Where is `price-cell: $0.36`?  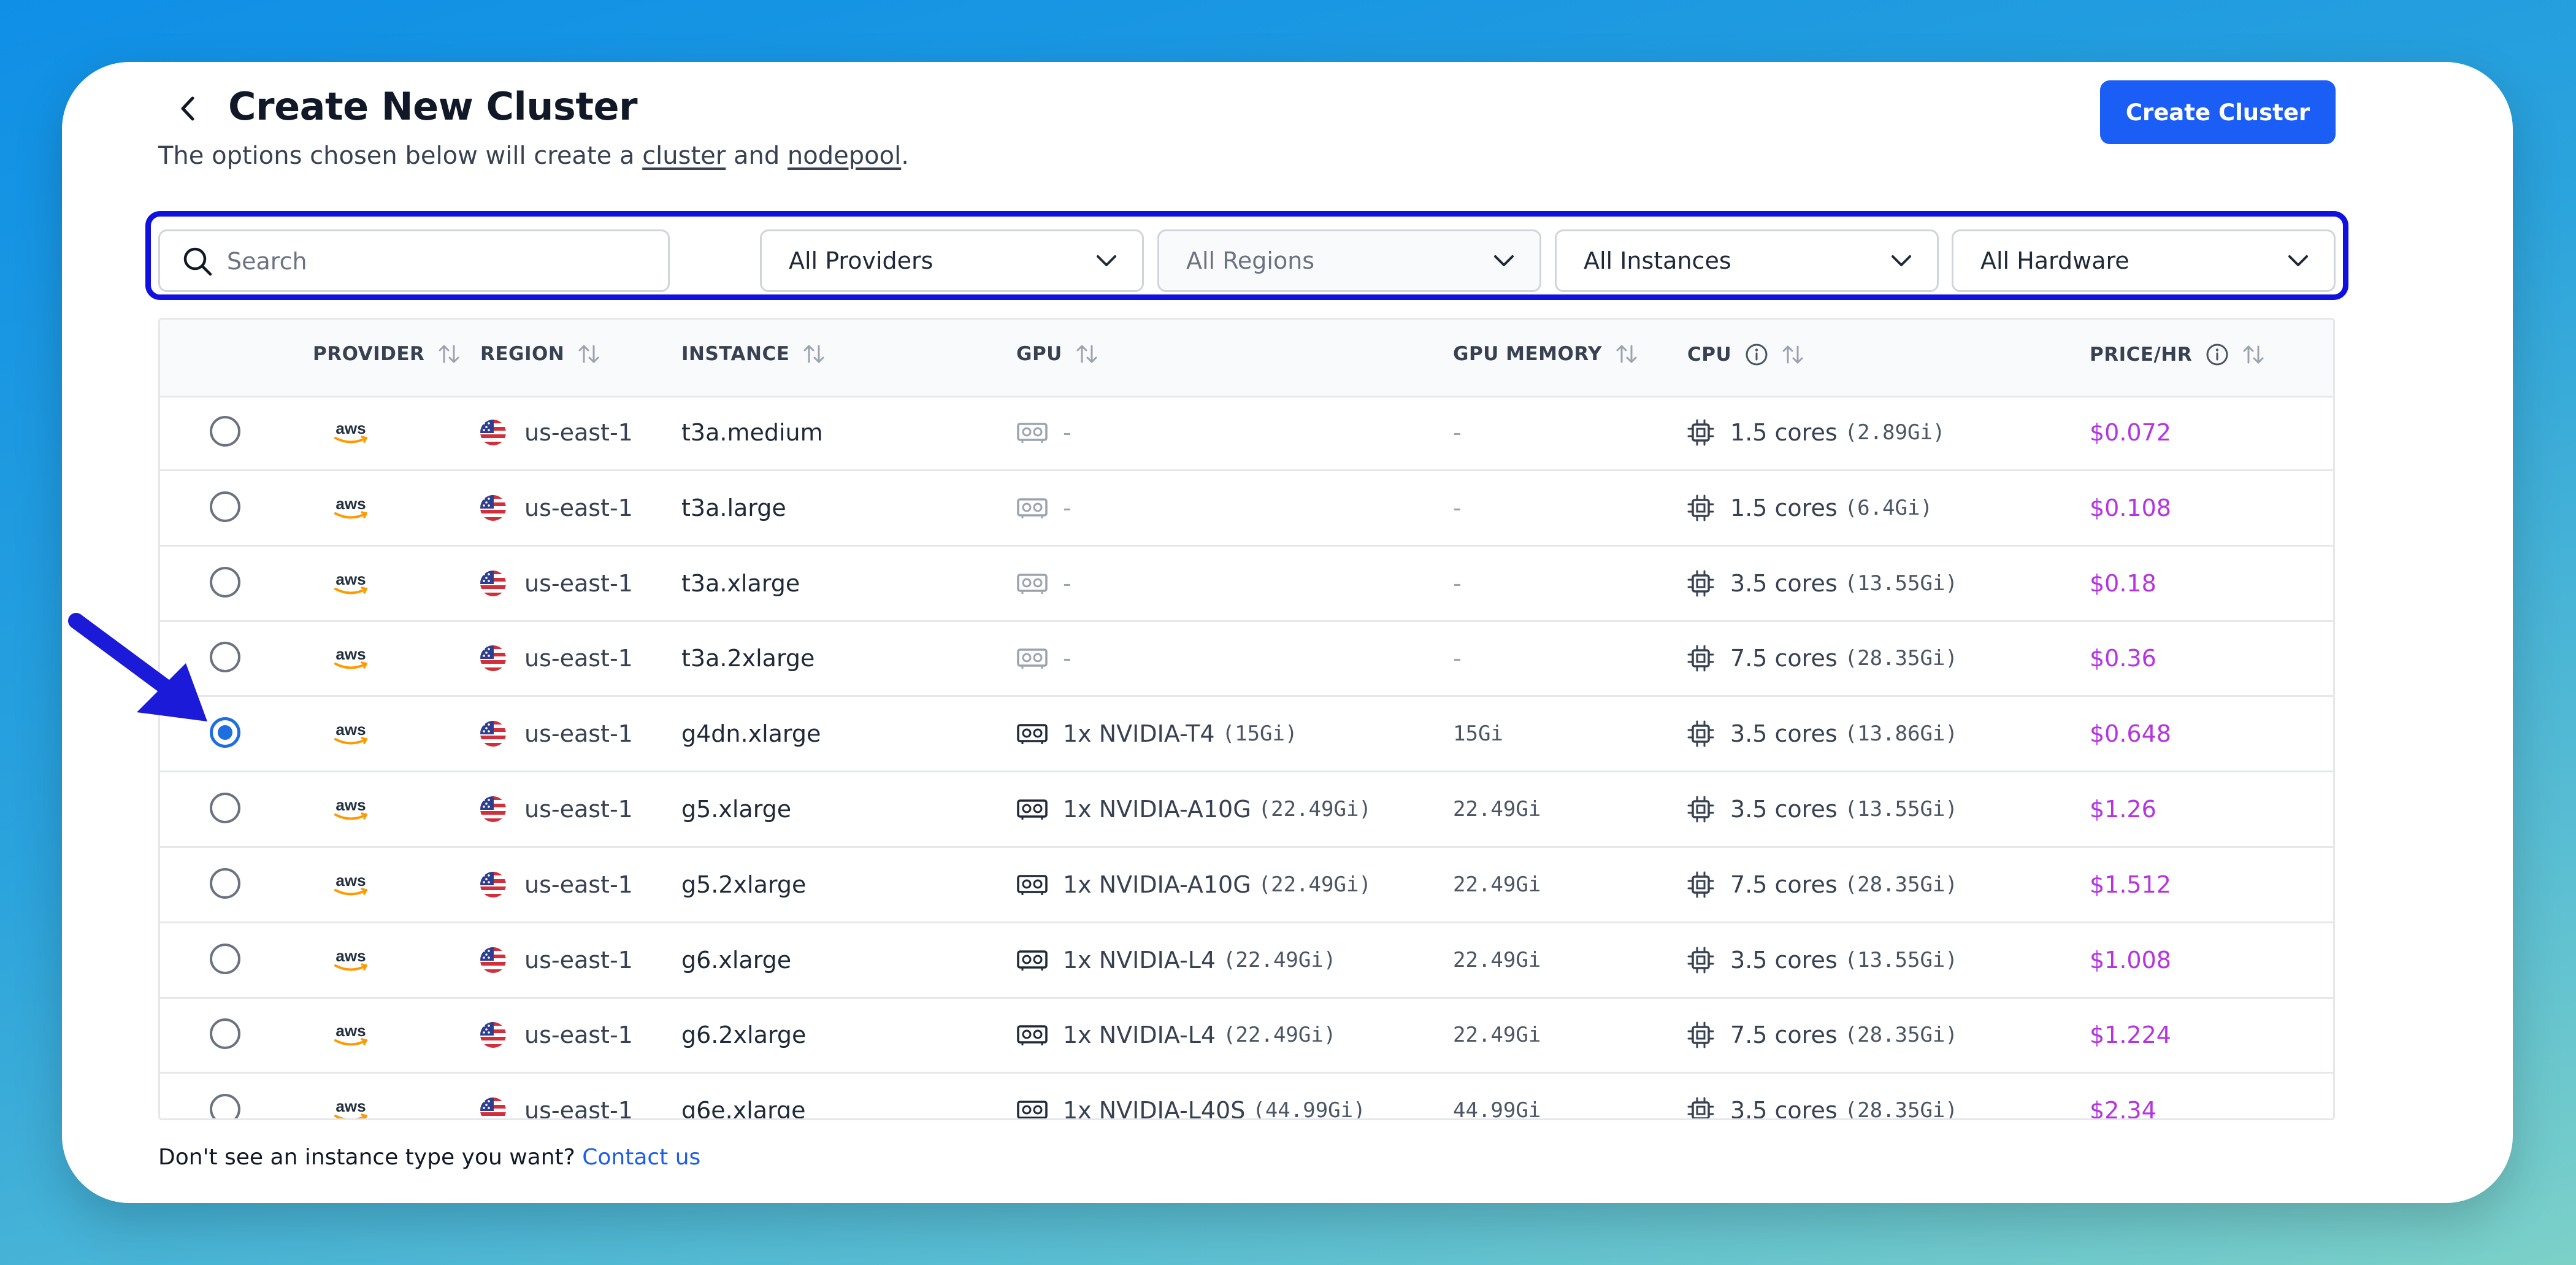
price-cell: $0.36 is located at coordinates (2123, 658).